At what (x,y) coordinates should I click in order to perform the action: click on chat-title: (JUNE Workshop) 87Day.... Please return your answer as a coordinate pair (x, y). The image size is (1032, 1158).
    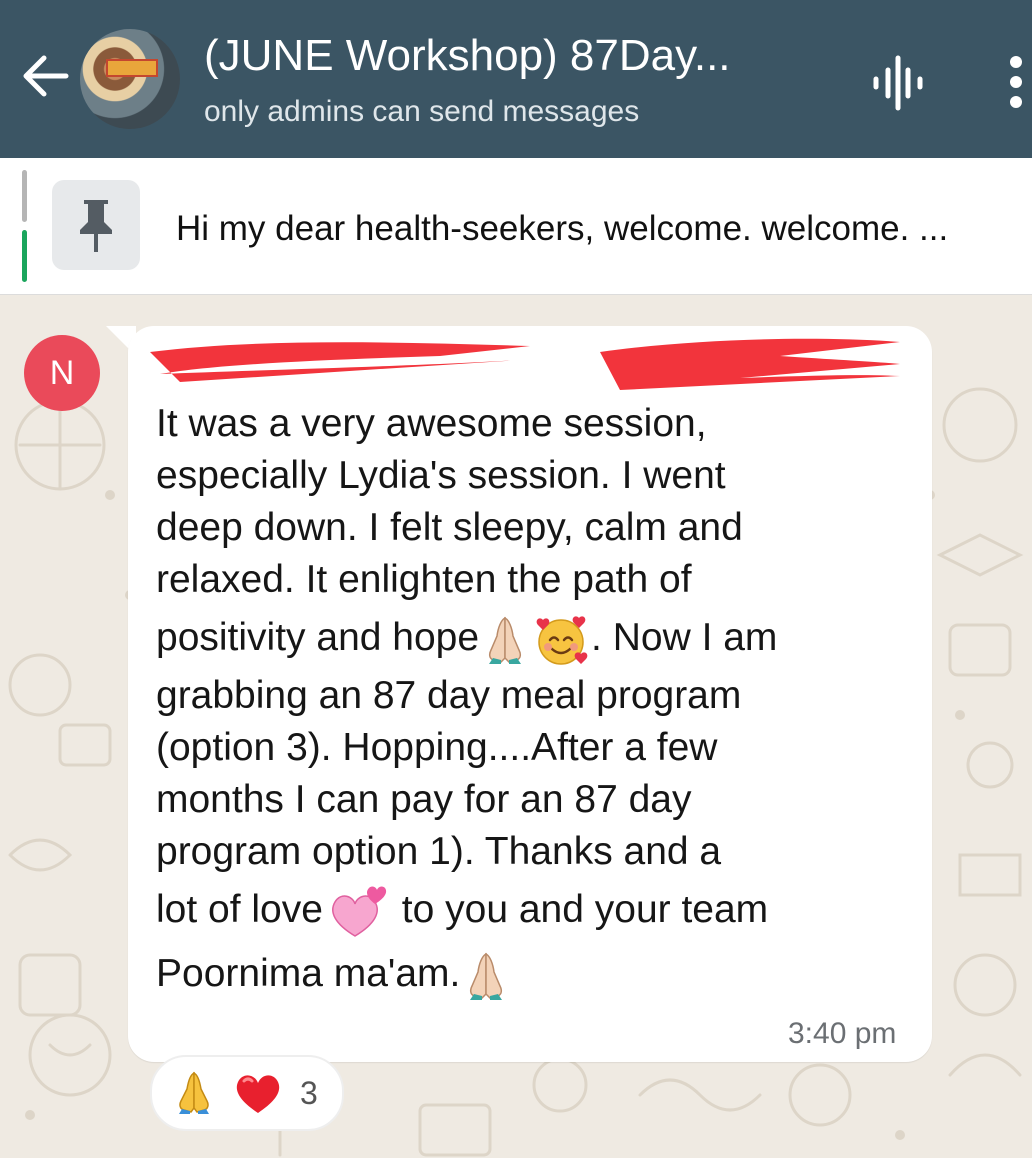
    Looking at the image, I should click on (467, 56).